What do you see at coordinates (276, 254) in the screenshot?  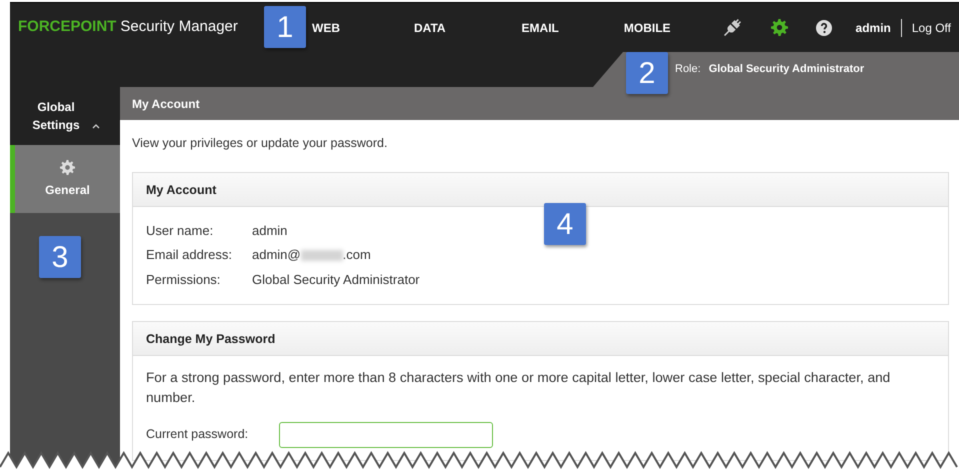 I see `field-value: admin@` at bounding box center [276, 254].